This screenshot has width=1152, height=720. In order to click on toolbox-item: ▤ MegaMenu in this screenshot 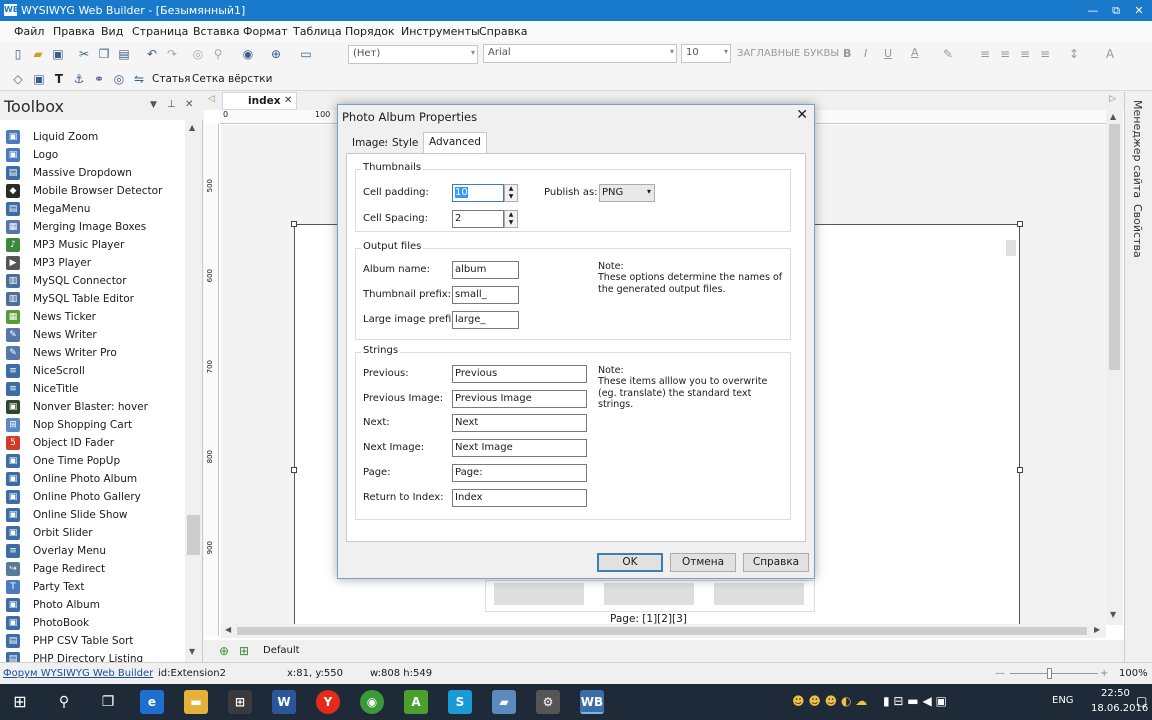, I will do `click(92, 209)`.